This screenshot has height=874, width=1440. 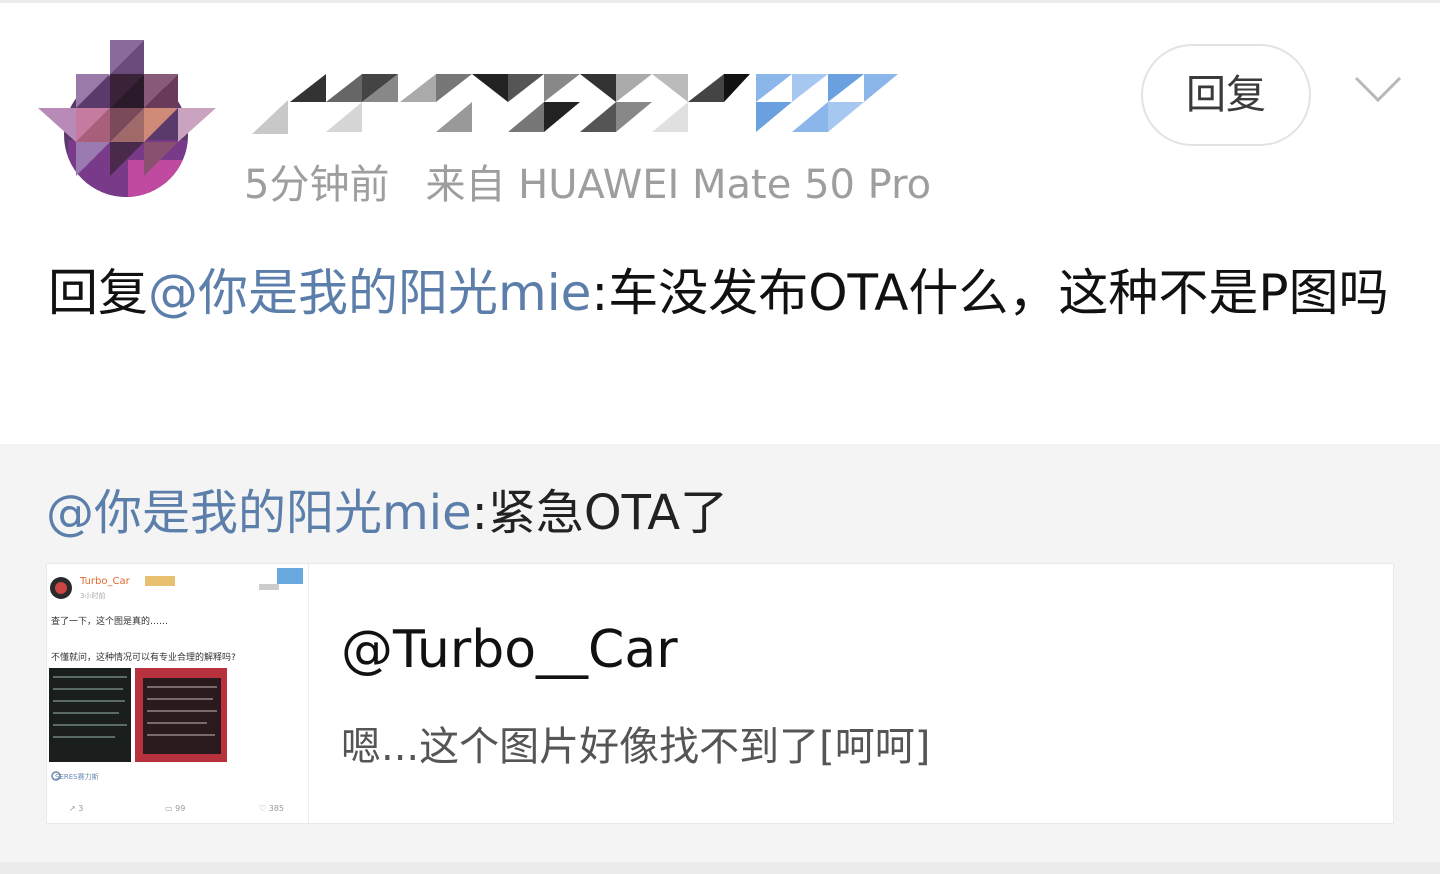 What do you see at coordinates (600, 513) in the screenshot?
I see `quoted-body: :紧急OTA了` at bounding box center [600, 513].